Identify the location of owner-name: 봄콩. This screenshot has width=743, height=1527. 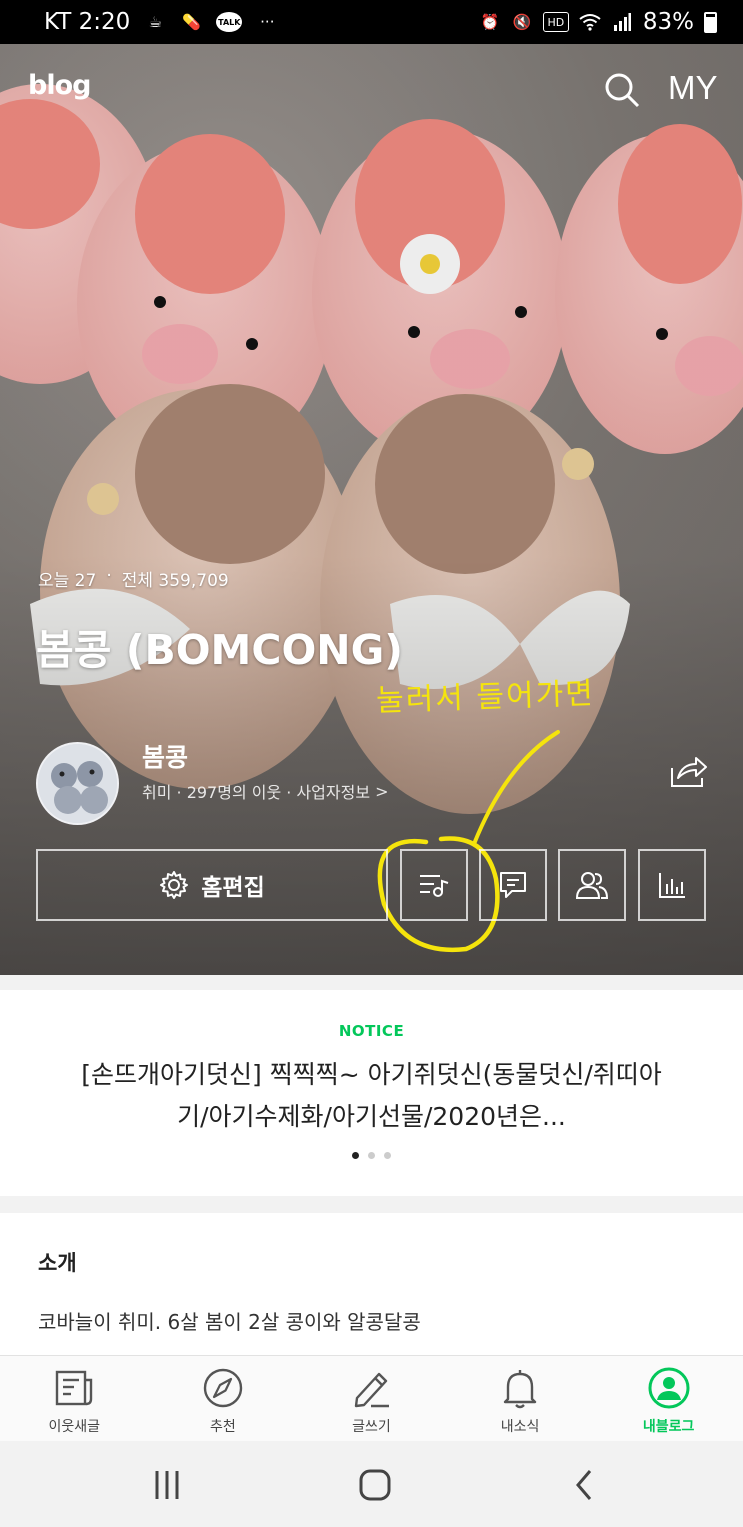
(165, 756).